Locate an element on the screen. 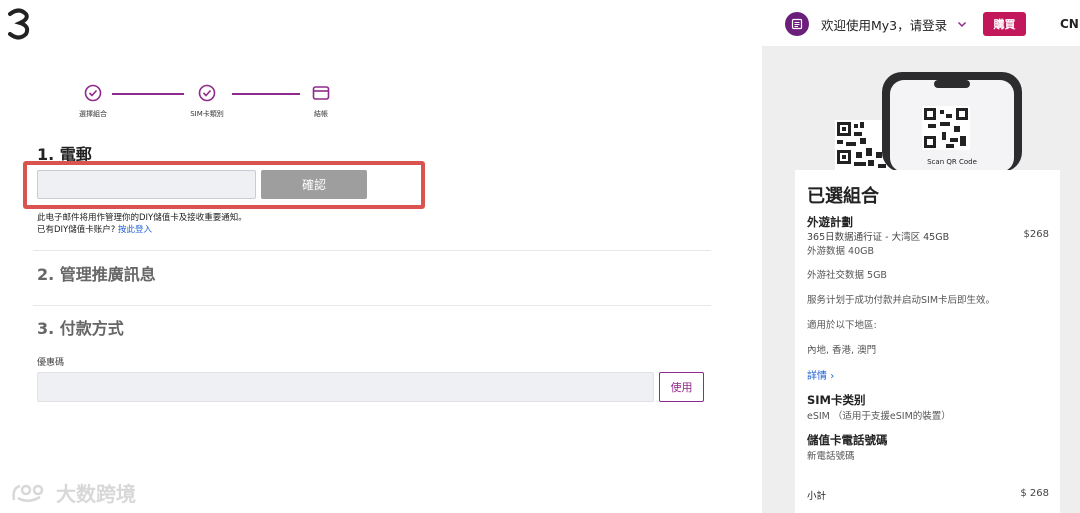  sim-value: eSIM （适用于支援eSIM的裝置） is located at coordinates (879, 416).